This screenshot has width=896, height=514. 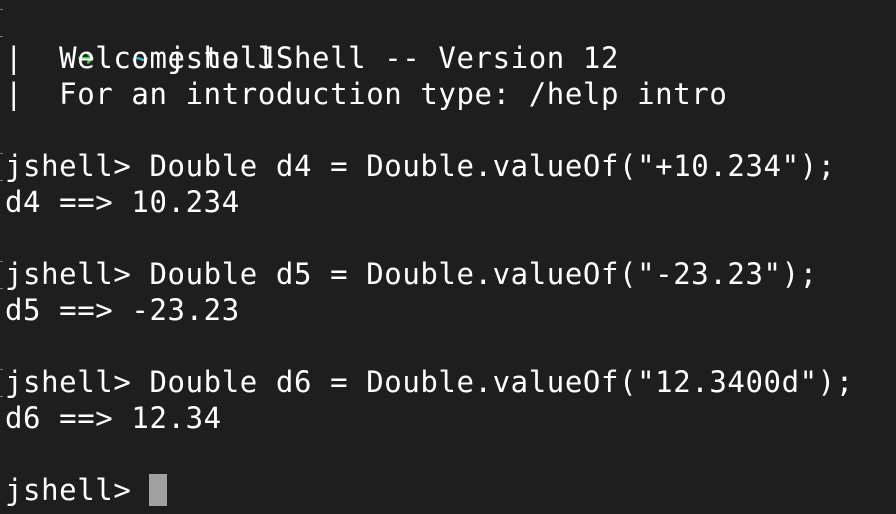 What do you see at coordinates (492, 166) in the screenshot?
I see `input-text: Double d4 = Double.valueOf("+10.234");` at bounding box center [492, 166].